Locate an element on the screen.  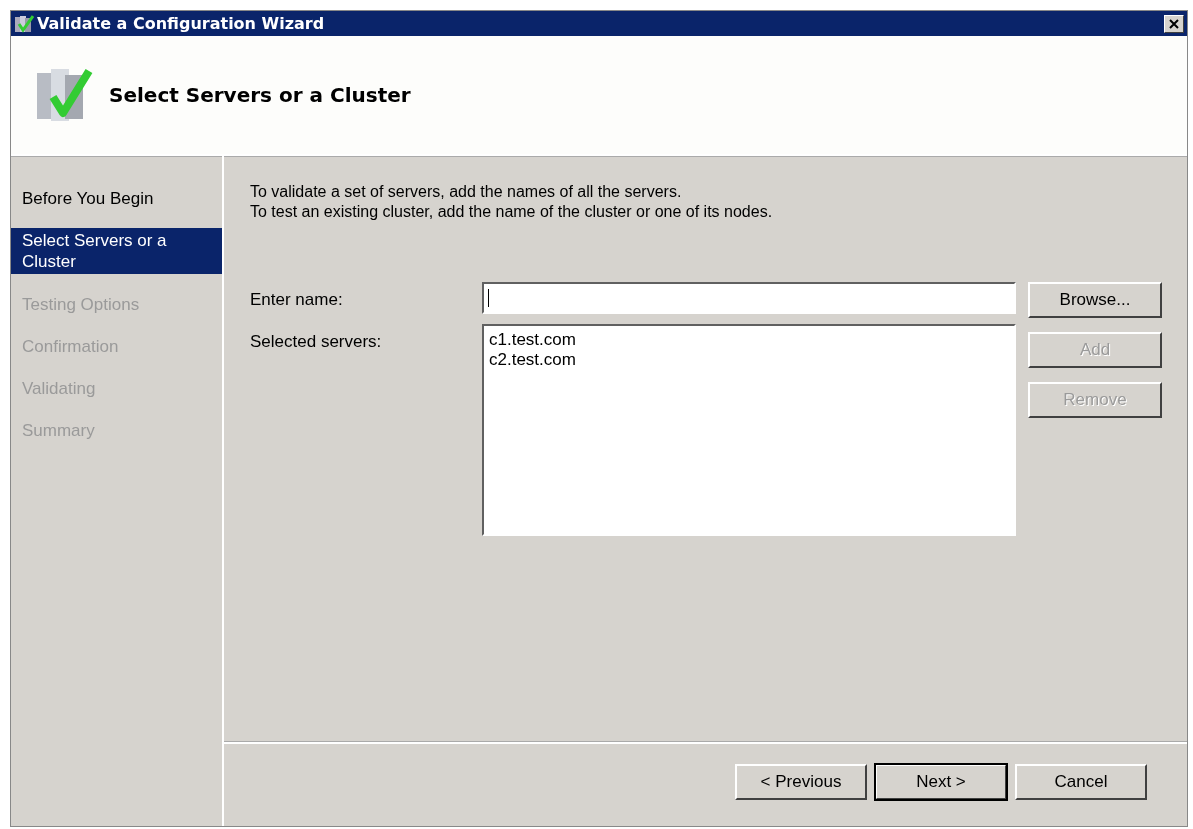
step-item: Before You Begin is located at coordinates (116, 198).